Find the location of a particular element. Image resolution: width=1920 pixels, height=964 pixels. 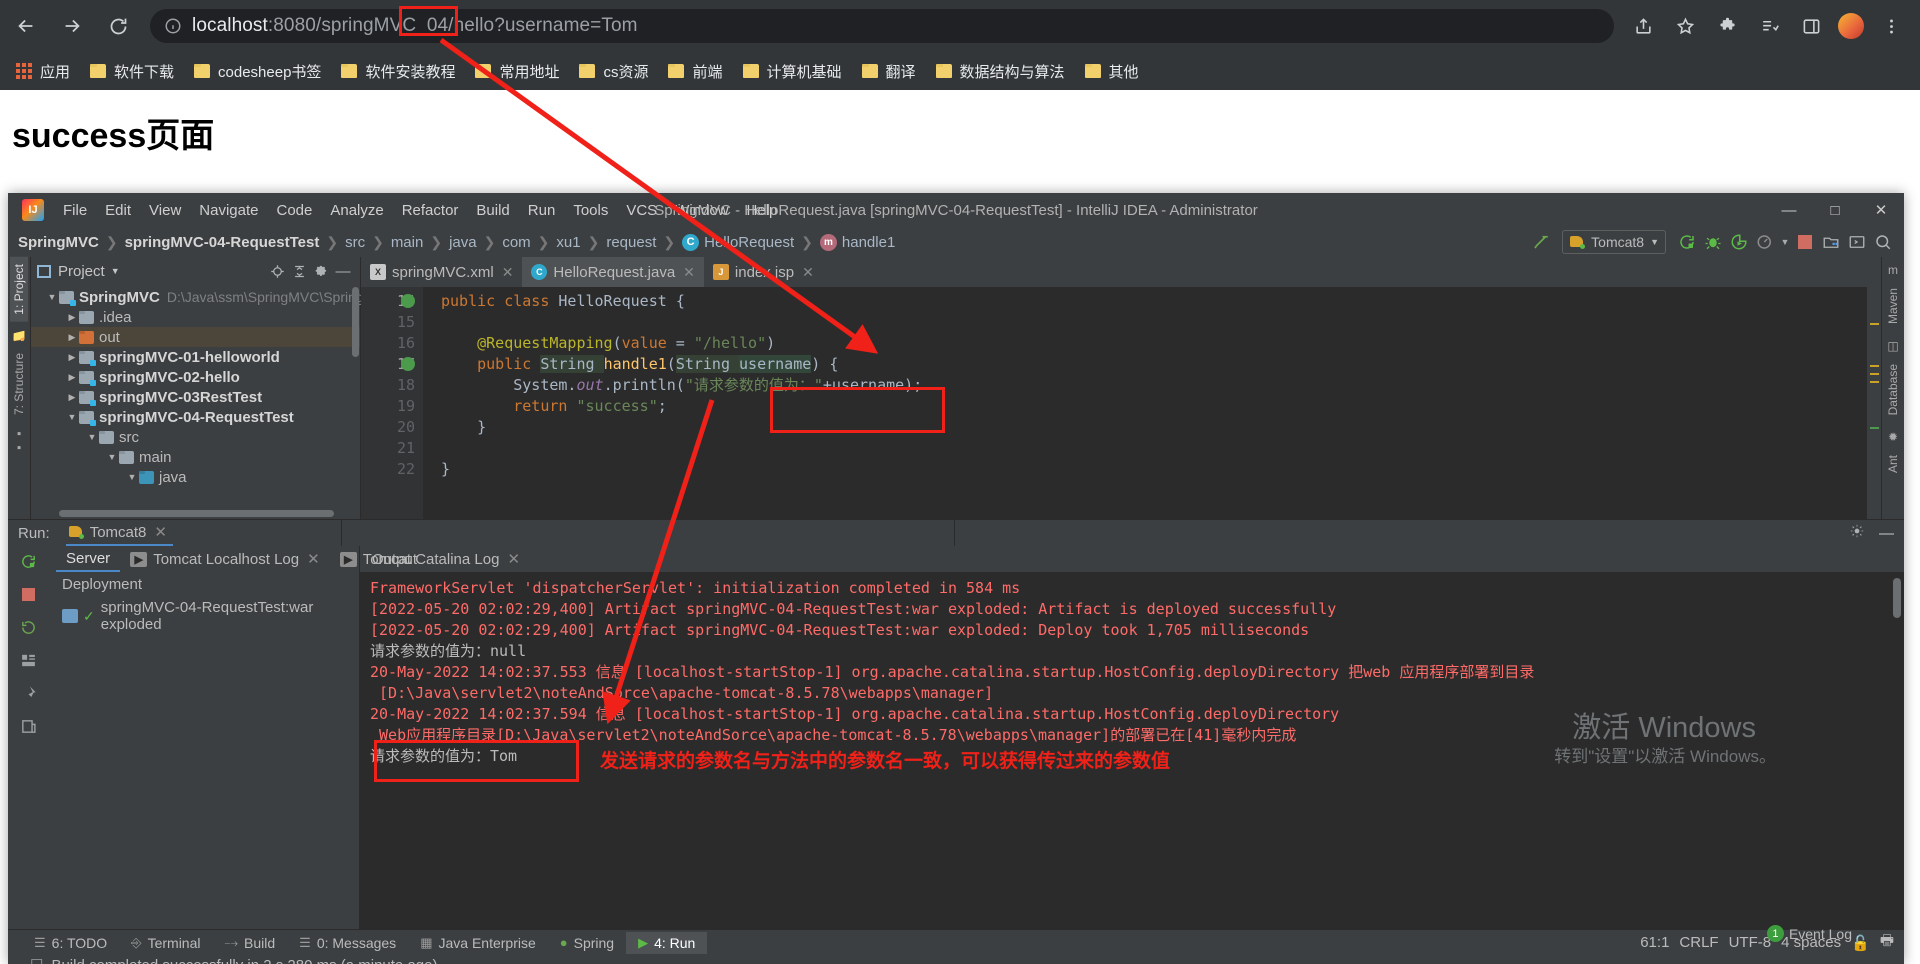

layout-icon is located at coordinates (28, 660).